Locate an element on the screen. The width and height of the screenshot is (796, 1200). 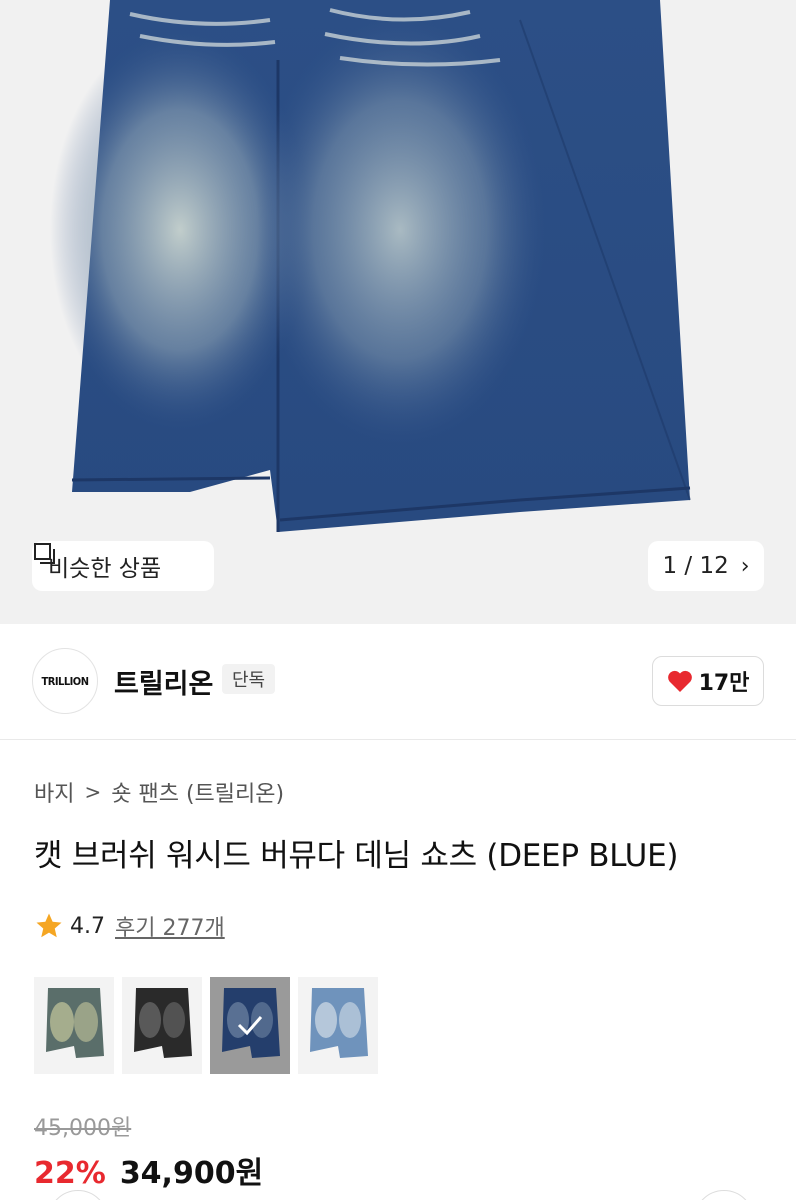
brand-name: 트릴리온 is located at coordinates (163, 681).